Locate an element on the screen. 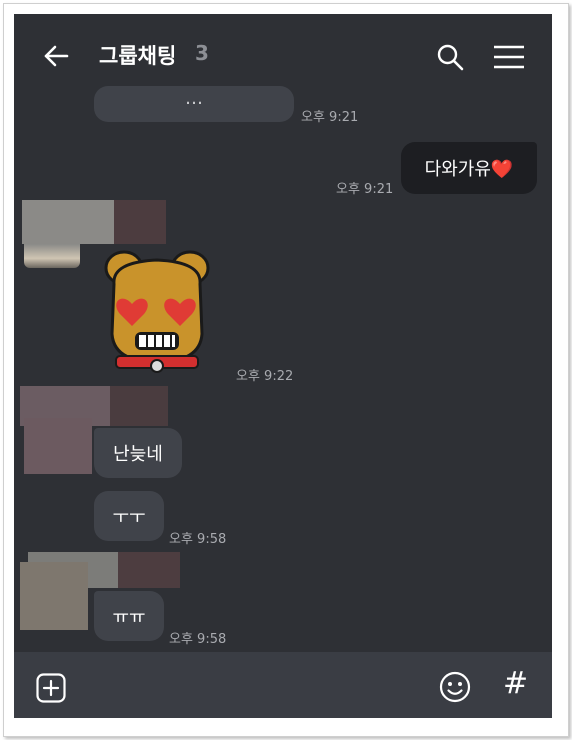 The height and width of the screenshot is (740, 572). message-text: 다와가유❤️ is located at coordinates (469, 169).